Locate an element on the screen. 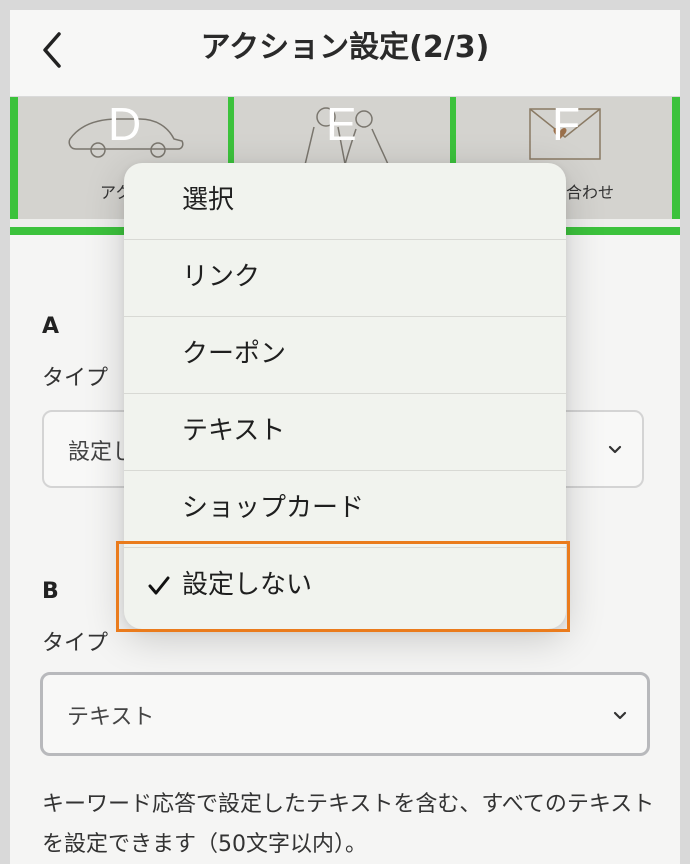 The height and width of the screenshot is (864, 690). checkmark-icon is located at coordinates (159, 585).